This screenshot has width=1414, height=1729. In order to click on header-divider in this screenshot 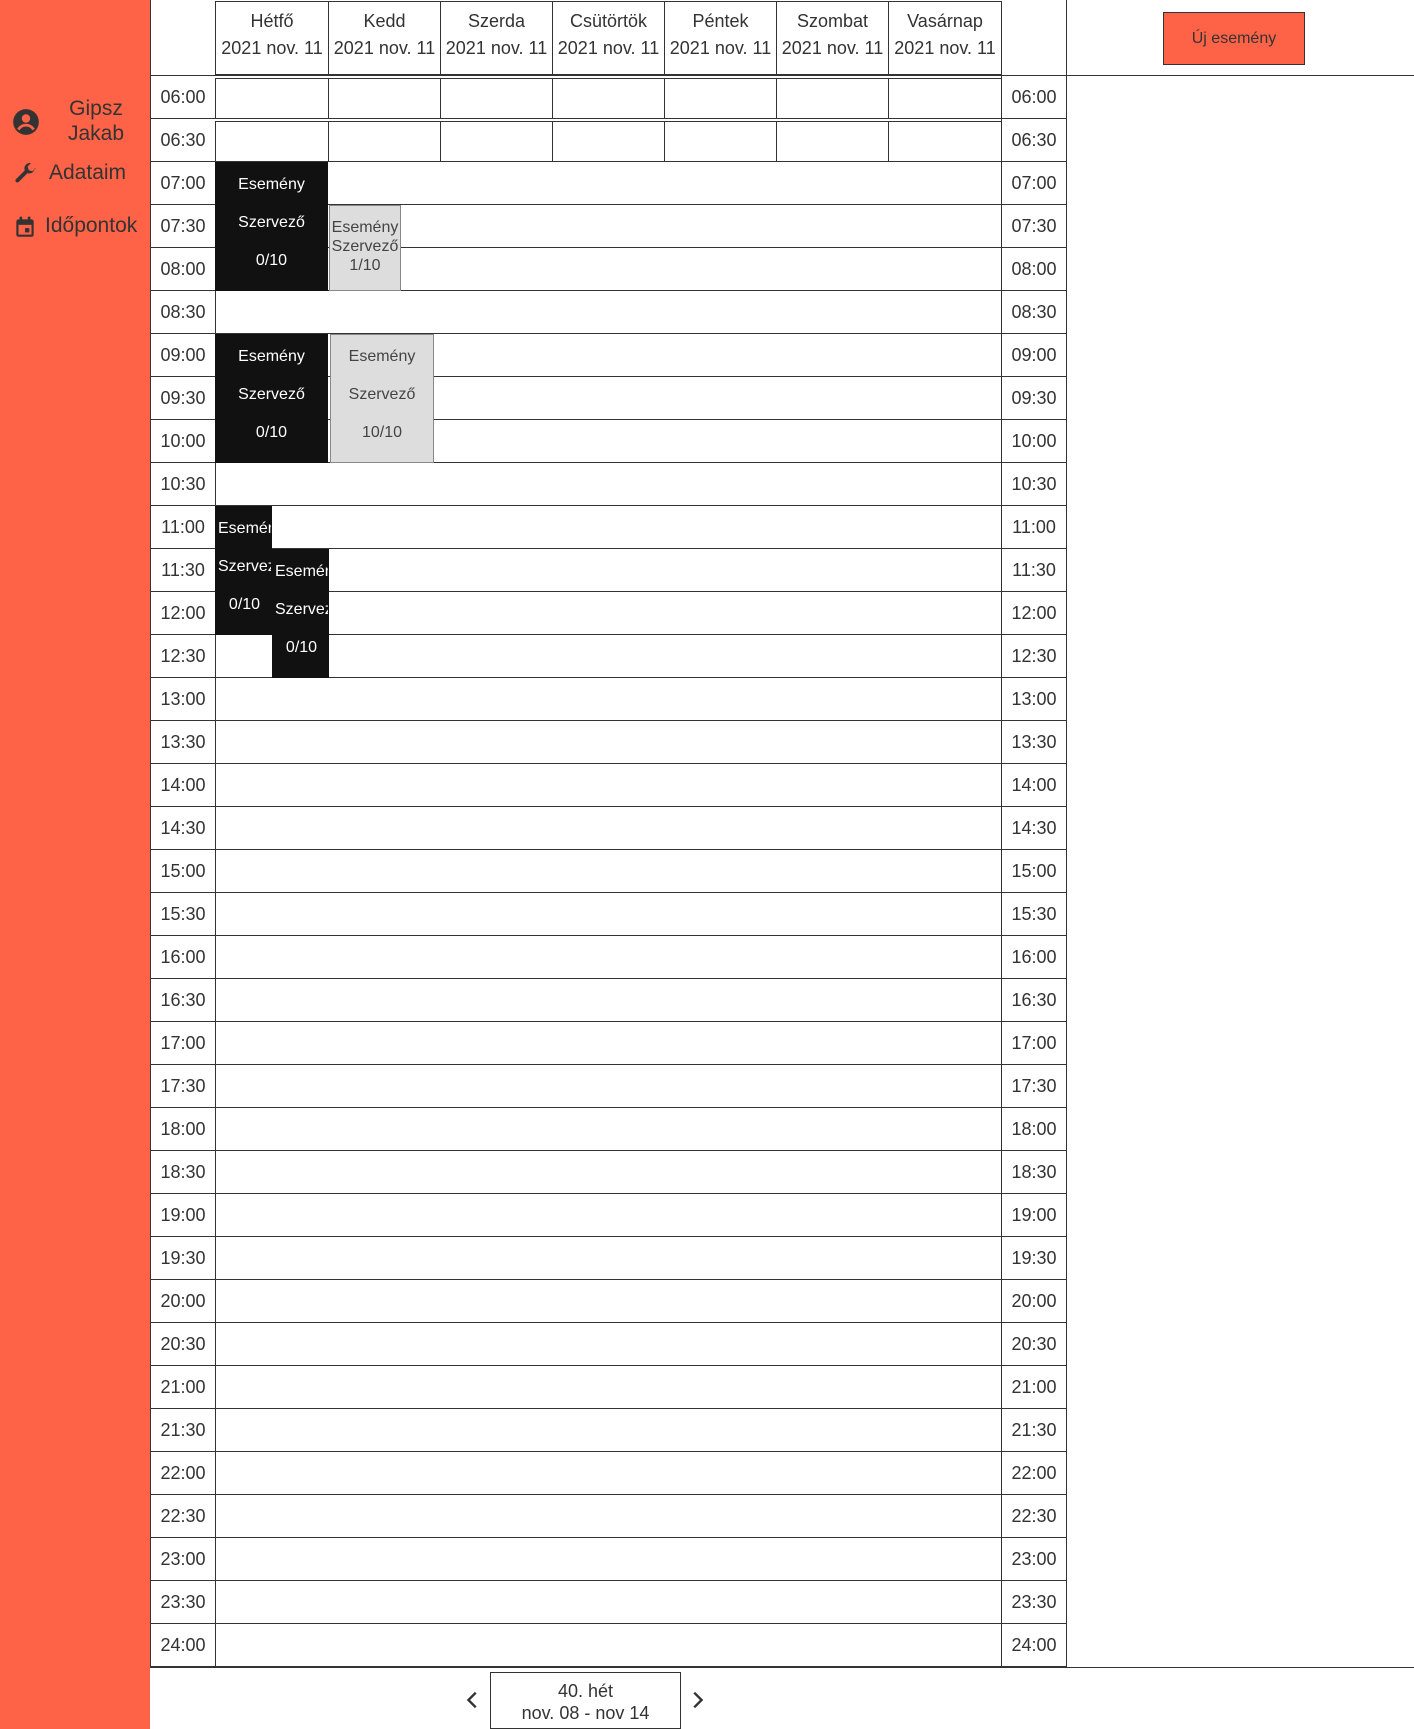, I will do `click(1066, 38)`.